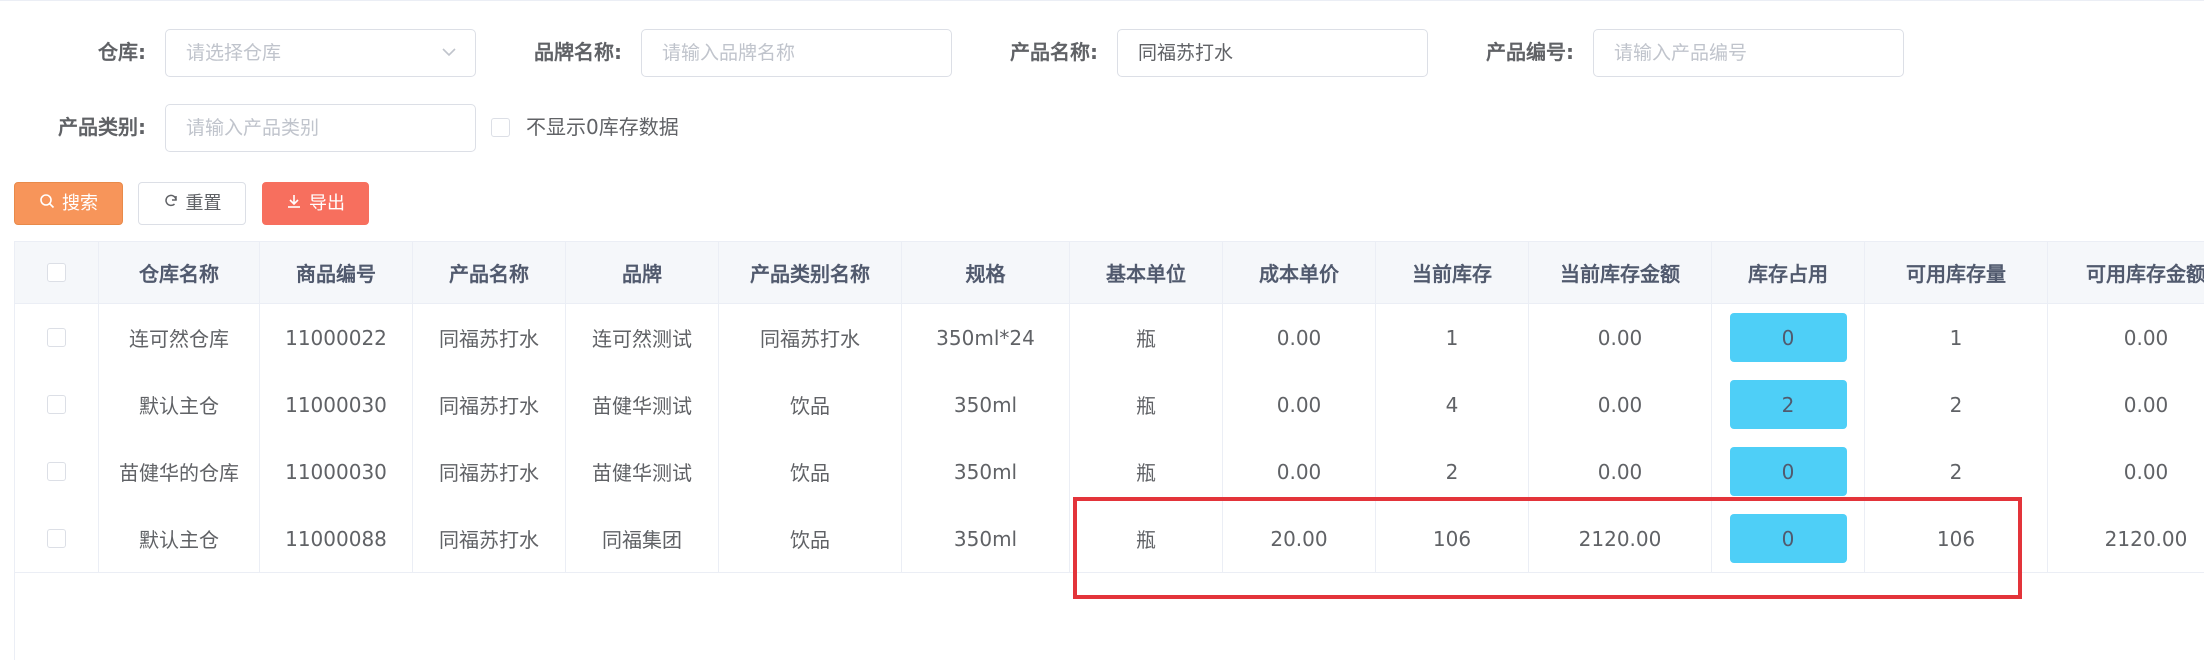 This screenshot has height=660, width=2204. What do you see at coordinates (2146, 538) in the screenshot?
I see `available-amount-cell: 2120.00` at bounding box center [2146, 538].